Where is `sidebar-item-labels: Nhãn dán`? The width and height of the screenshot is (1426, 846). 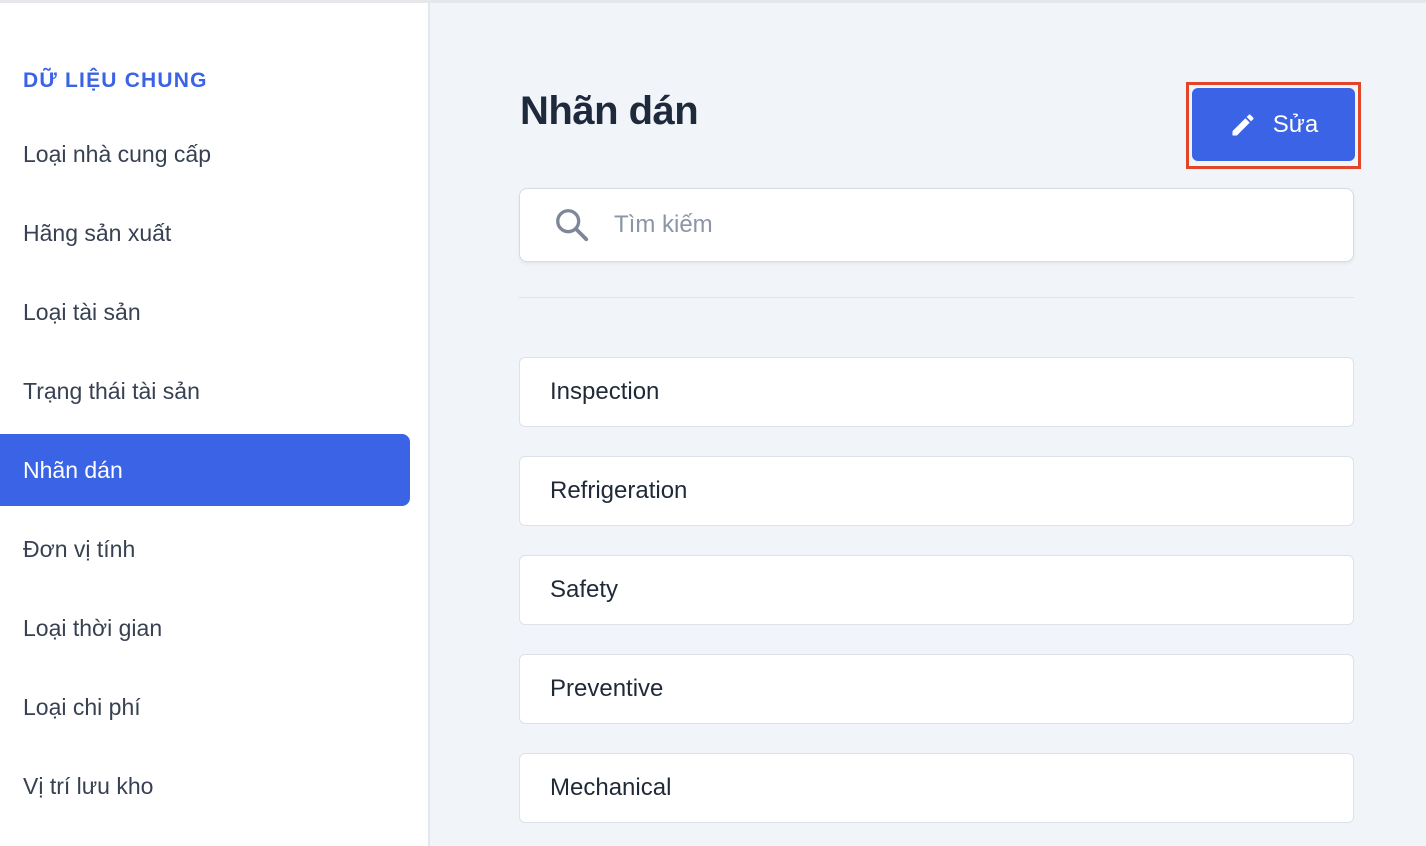
sidebar-item-labels: Nhãn dán is located at coordinates (205, 470).